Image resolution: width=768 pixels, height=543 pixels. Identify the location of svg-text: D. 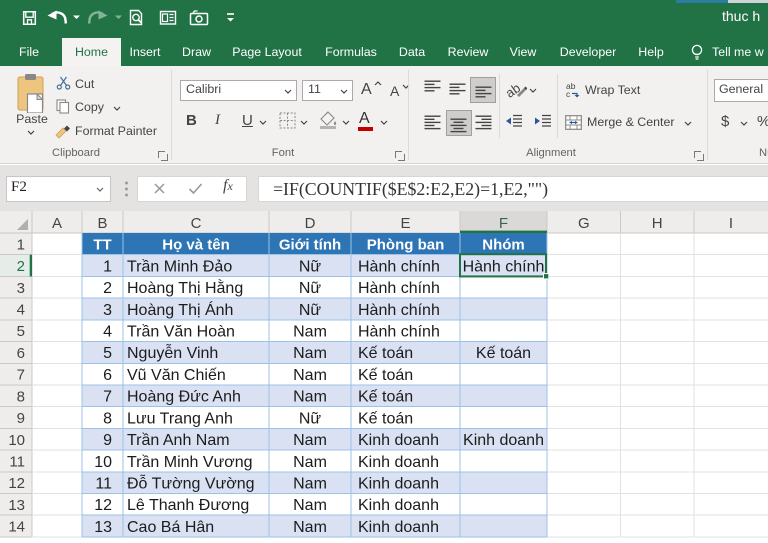
(310, 223).